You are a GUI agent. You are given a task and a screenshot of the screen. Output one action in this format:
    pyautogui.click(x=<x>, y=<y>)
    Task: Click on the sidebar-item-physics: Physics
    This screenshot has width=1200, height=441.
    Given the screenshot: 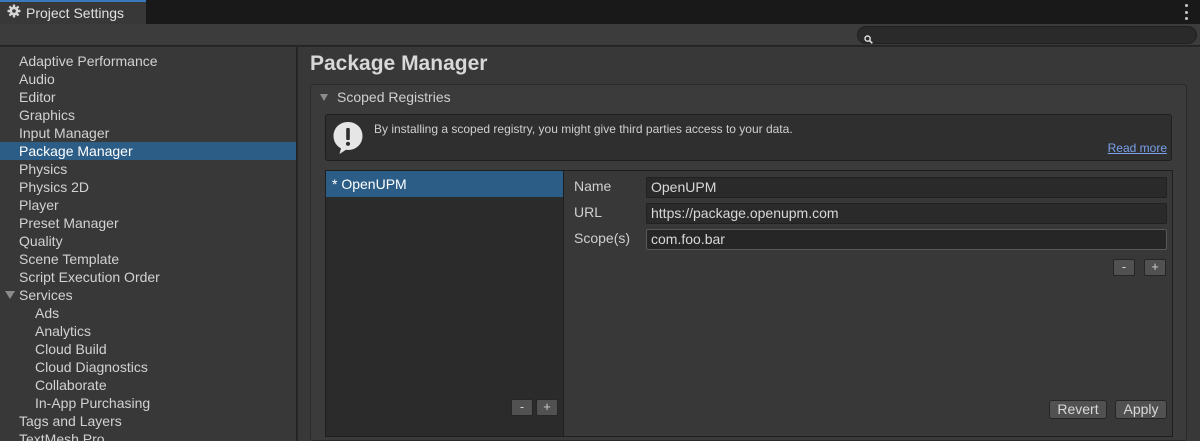 What is the action you would take?
    pyautogui.click(x=148, y=169)
    